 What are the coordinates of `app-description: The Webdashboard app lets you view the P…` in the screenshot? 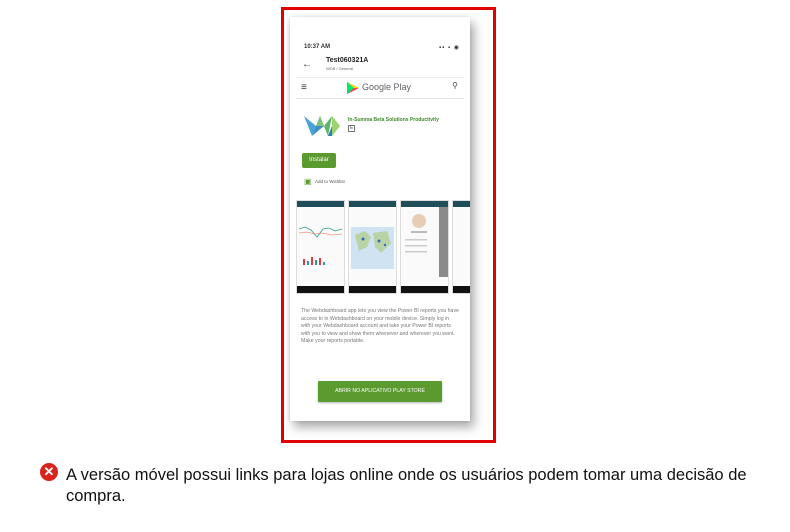 It's located at (380, 326).